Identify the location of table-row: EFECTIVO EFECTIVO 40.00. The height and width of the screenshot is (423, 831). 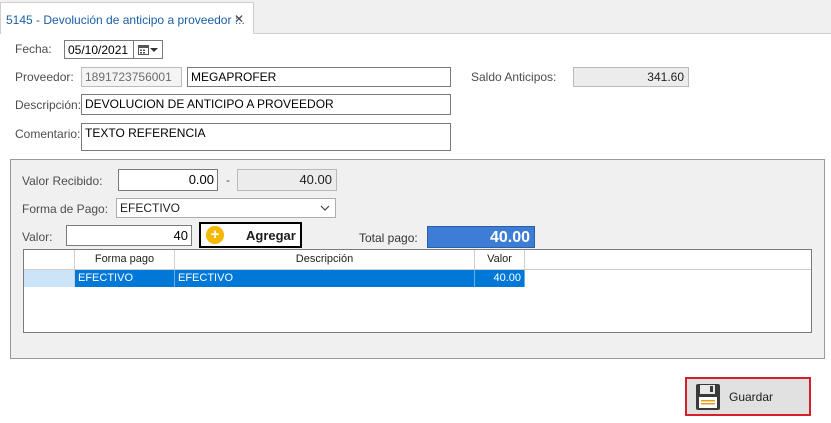
(274, 278).